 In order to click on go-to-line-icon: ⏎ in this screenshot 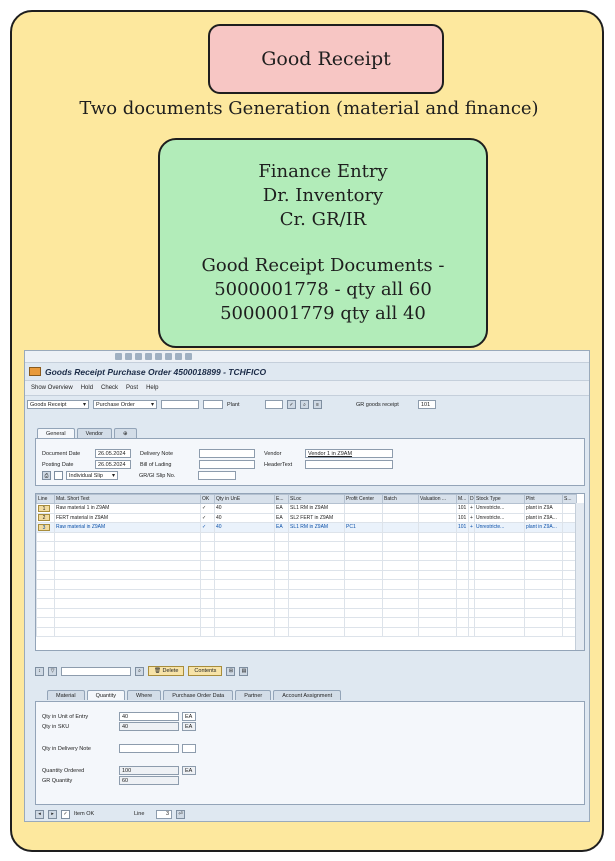, I will do `click(180, 814)`.